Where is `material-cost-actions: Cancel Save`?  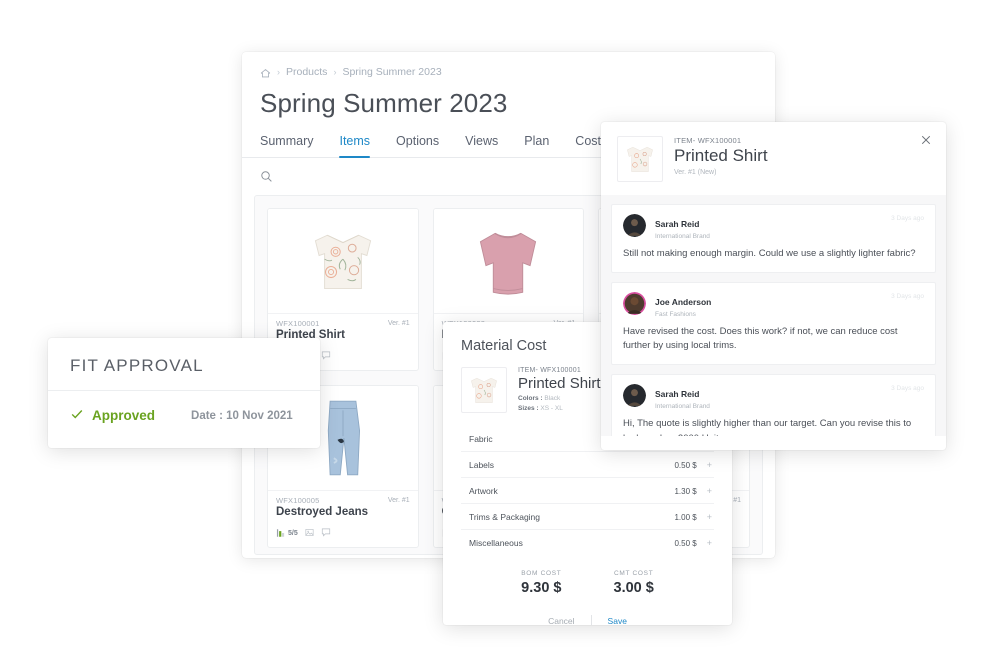 material-cost-actions: Cancel Save is located at coordinates (587, 620).